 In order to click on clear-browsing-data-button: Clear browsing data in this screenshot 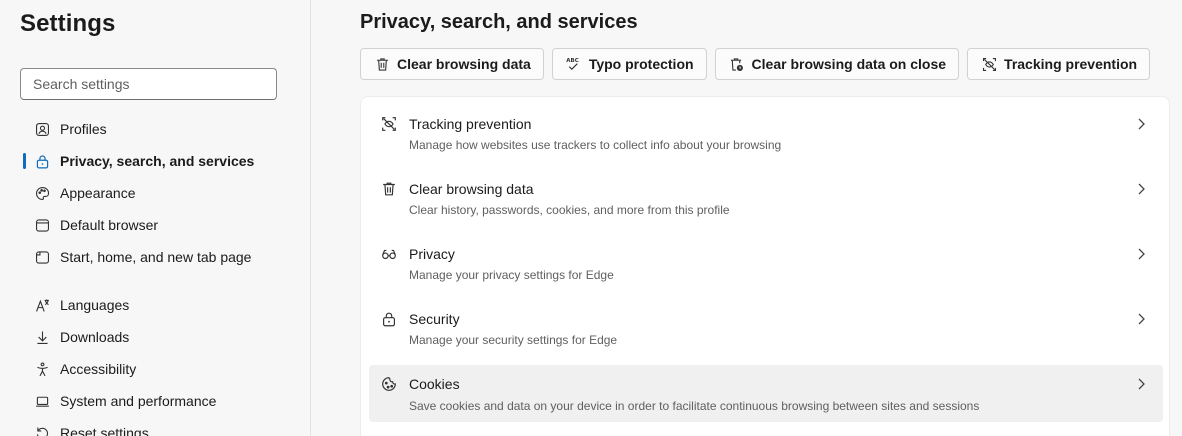, I will do `click(452, 64)`.